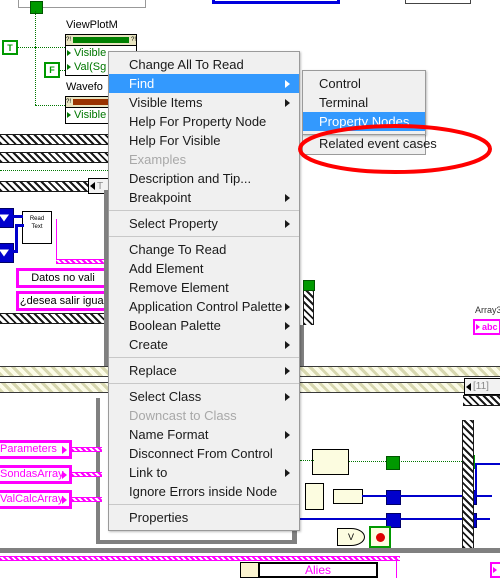  What do you see at coordinates (482, 386) in the screenshot?
I see `case-selector-right: [11]` at bounding box center [482, 386].